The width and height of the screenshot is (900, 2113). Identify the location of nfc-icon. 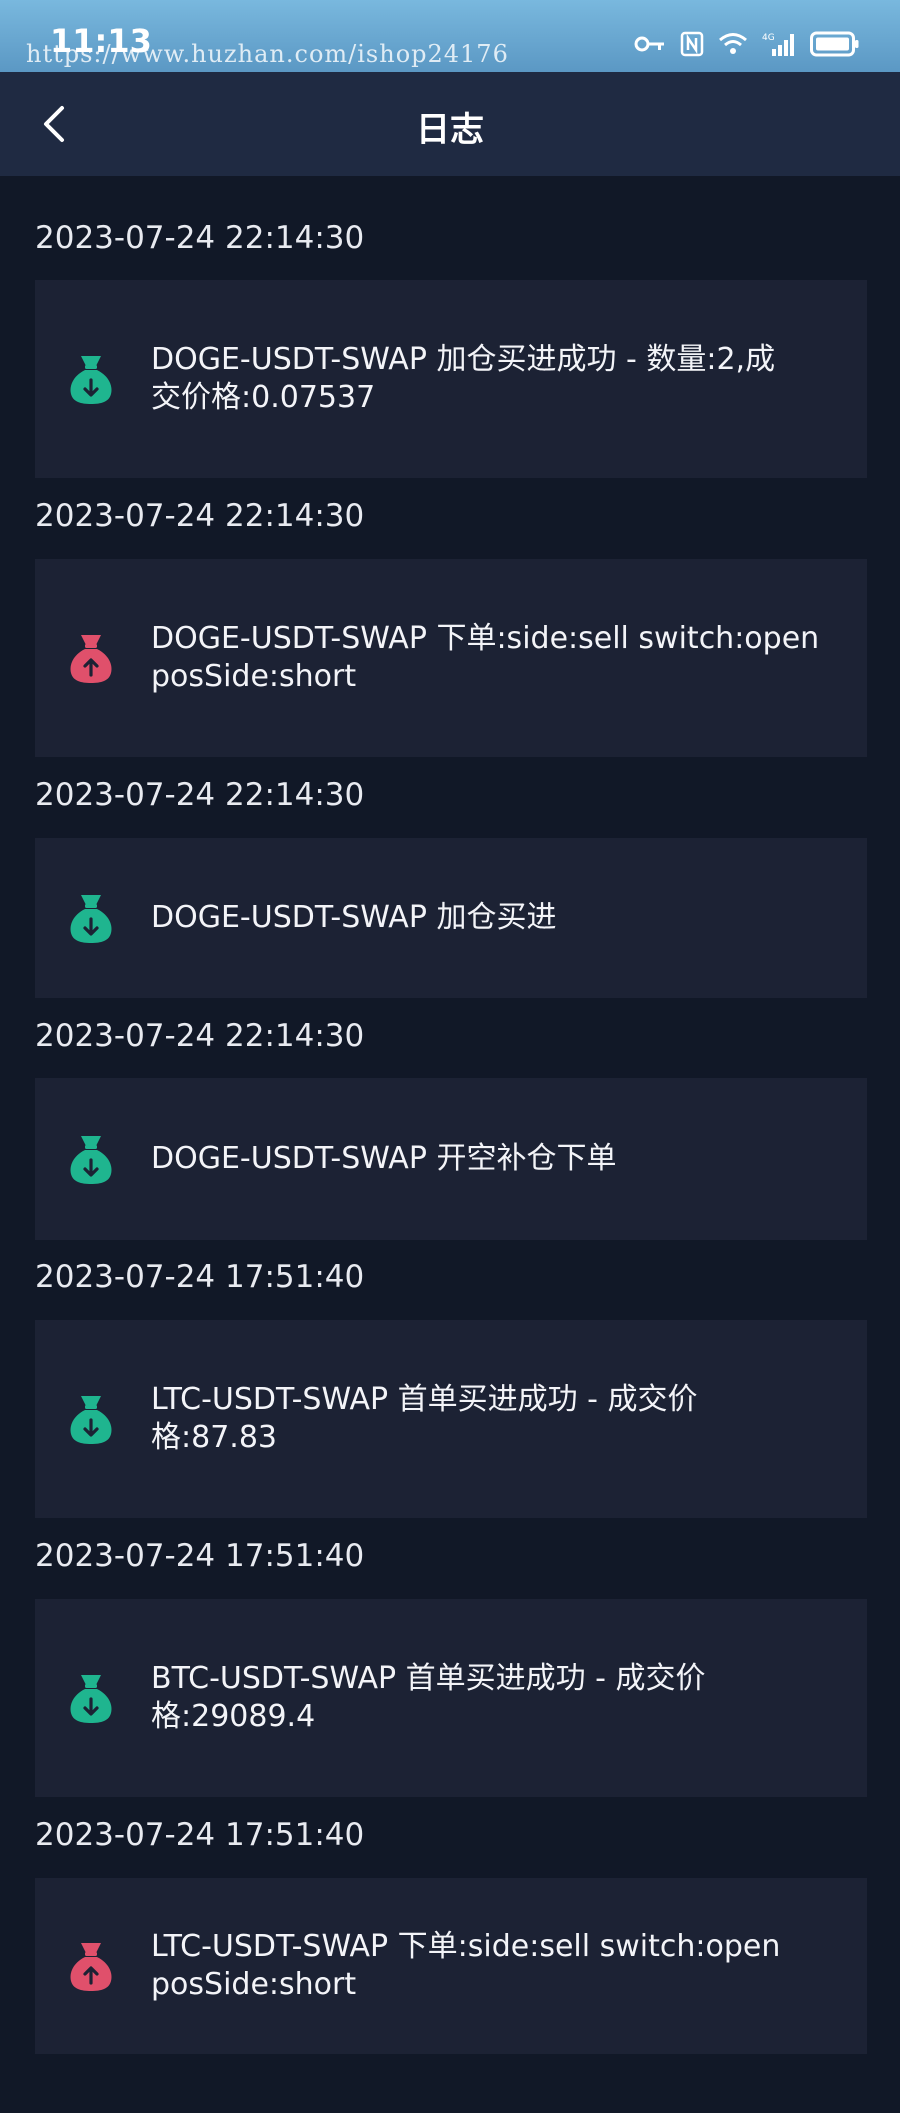
(692, 44).